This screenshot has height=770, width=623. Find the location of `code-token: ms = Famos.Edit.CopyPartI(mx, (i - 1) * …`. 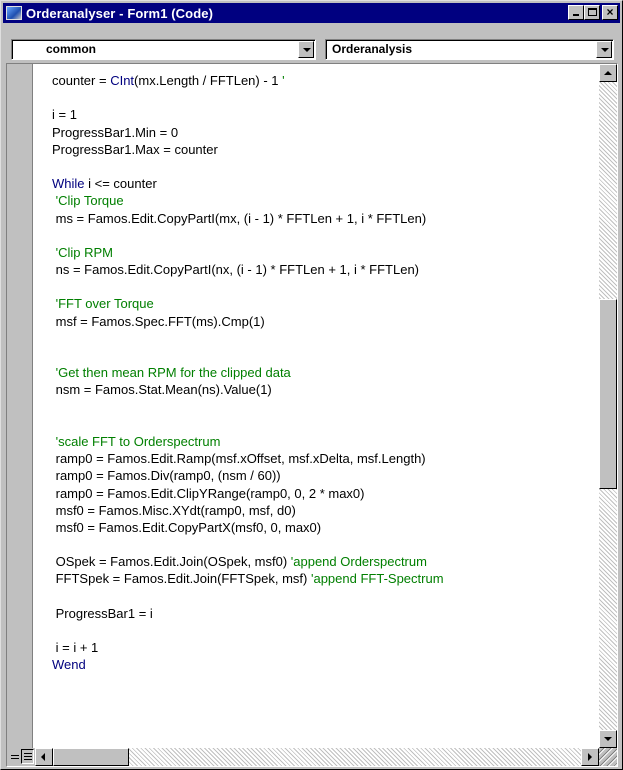

code-token: ms = Famos.Edit.CopyPartI(mx, (i - 1) * … is located at coordinates (239, 218).